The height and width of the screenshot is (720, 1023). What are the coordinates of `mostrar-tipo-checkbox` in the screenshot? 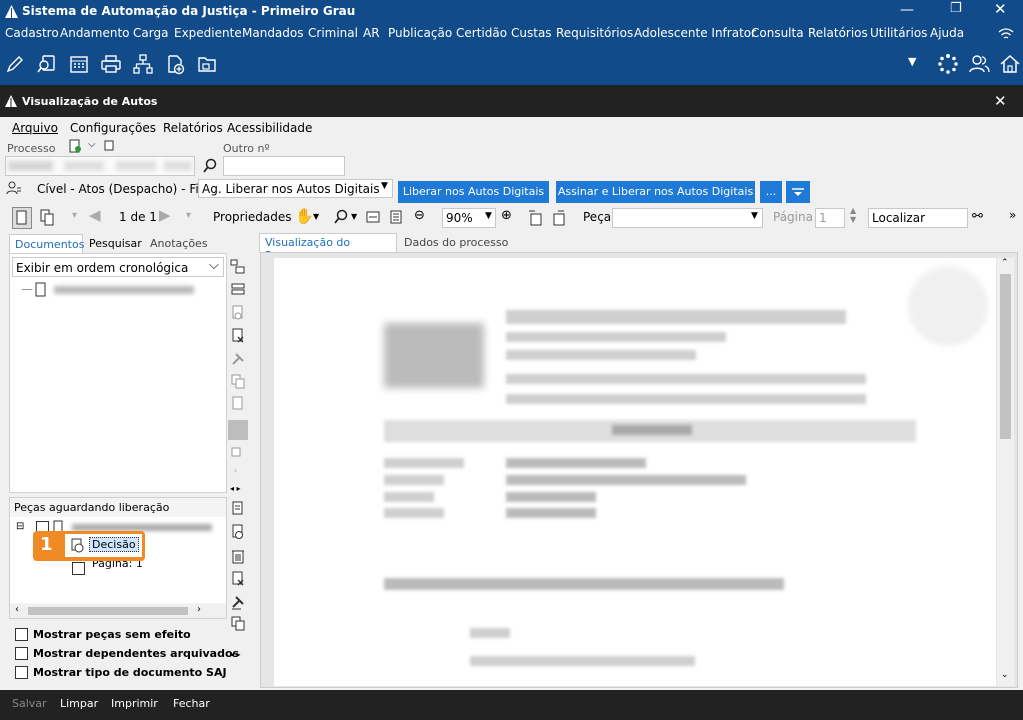 It's located at (21, 672).